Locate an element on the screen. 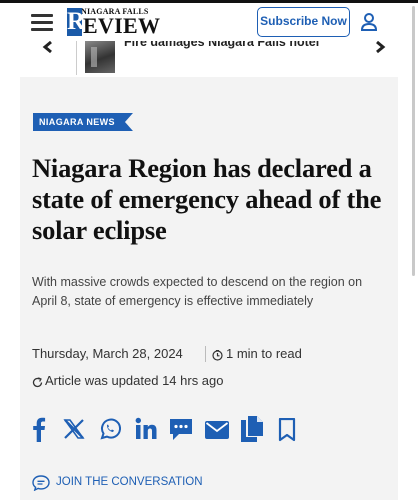  logo-initial: R is located at coordinates (76, 22).